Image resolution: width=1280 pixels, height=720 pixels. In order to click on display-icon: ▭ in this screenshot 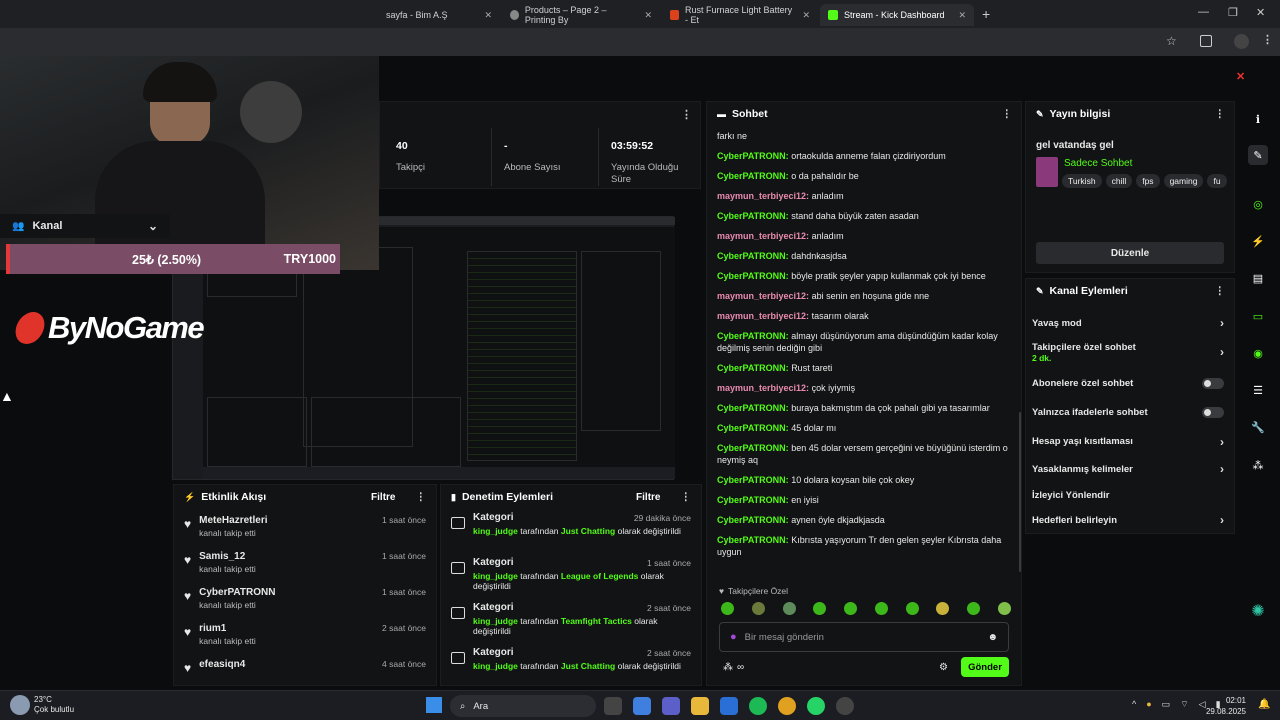, I will do `click(1166, 704)`.